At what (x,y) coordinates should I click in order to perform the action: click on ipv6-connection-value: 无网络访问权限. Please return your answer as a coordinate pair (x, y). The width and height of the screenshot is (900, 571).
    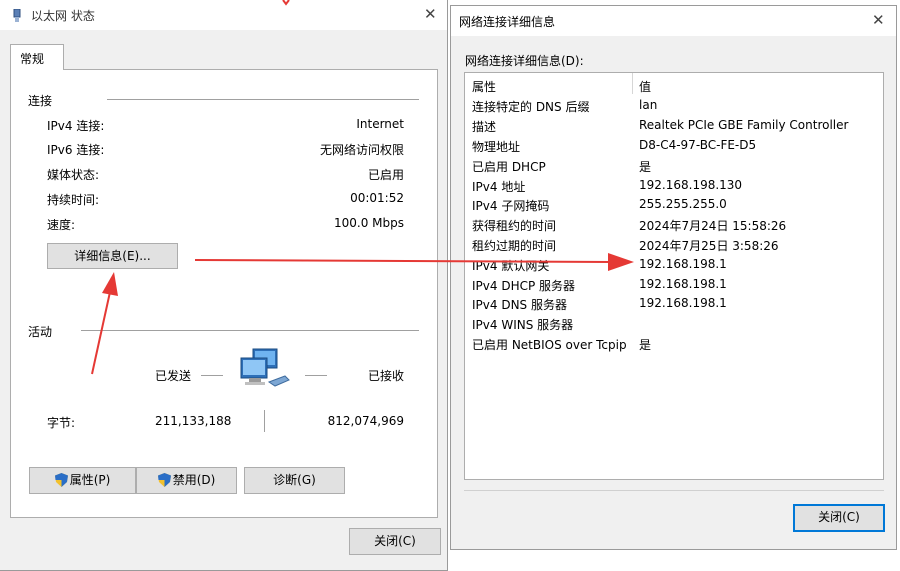
    Looking at the image, I should click on (361, 150).